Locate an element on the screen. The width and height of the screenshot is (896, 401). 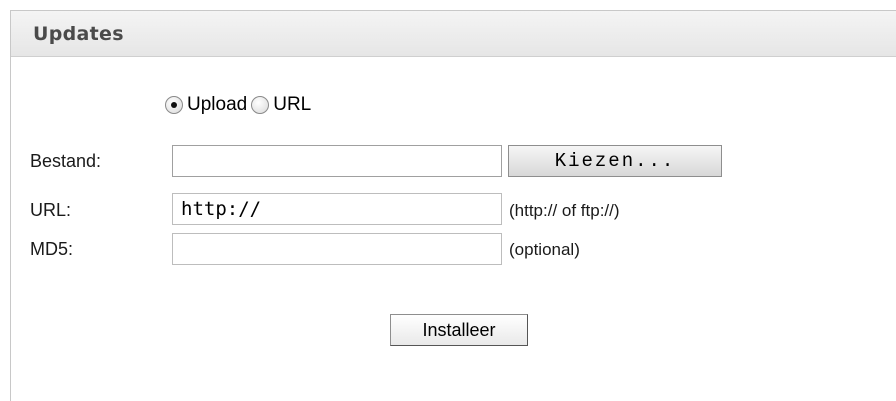
panel-header: Updates is located at coordinates (453, 34).